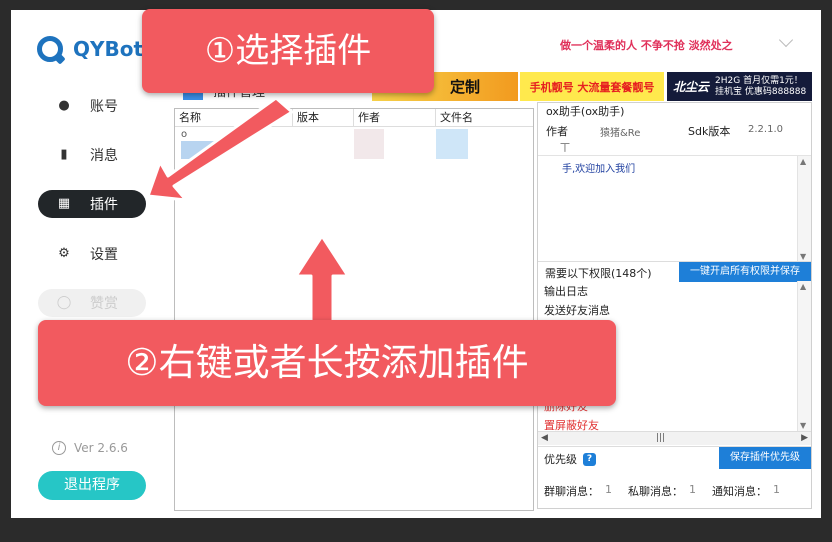 This screenshot has height=542, width=832. What do you see at coordinates (787, 42) in the screenshot?
I see `chevron-down-icon` at bounding box center [787, 42].